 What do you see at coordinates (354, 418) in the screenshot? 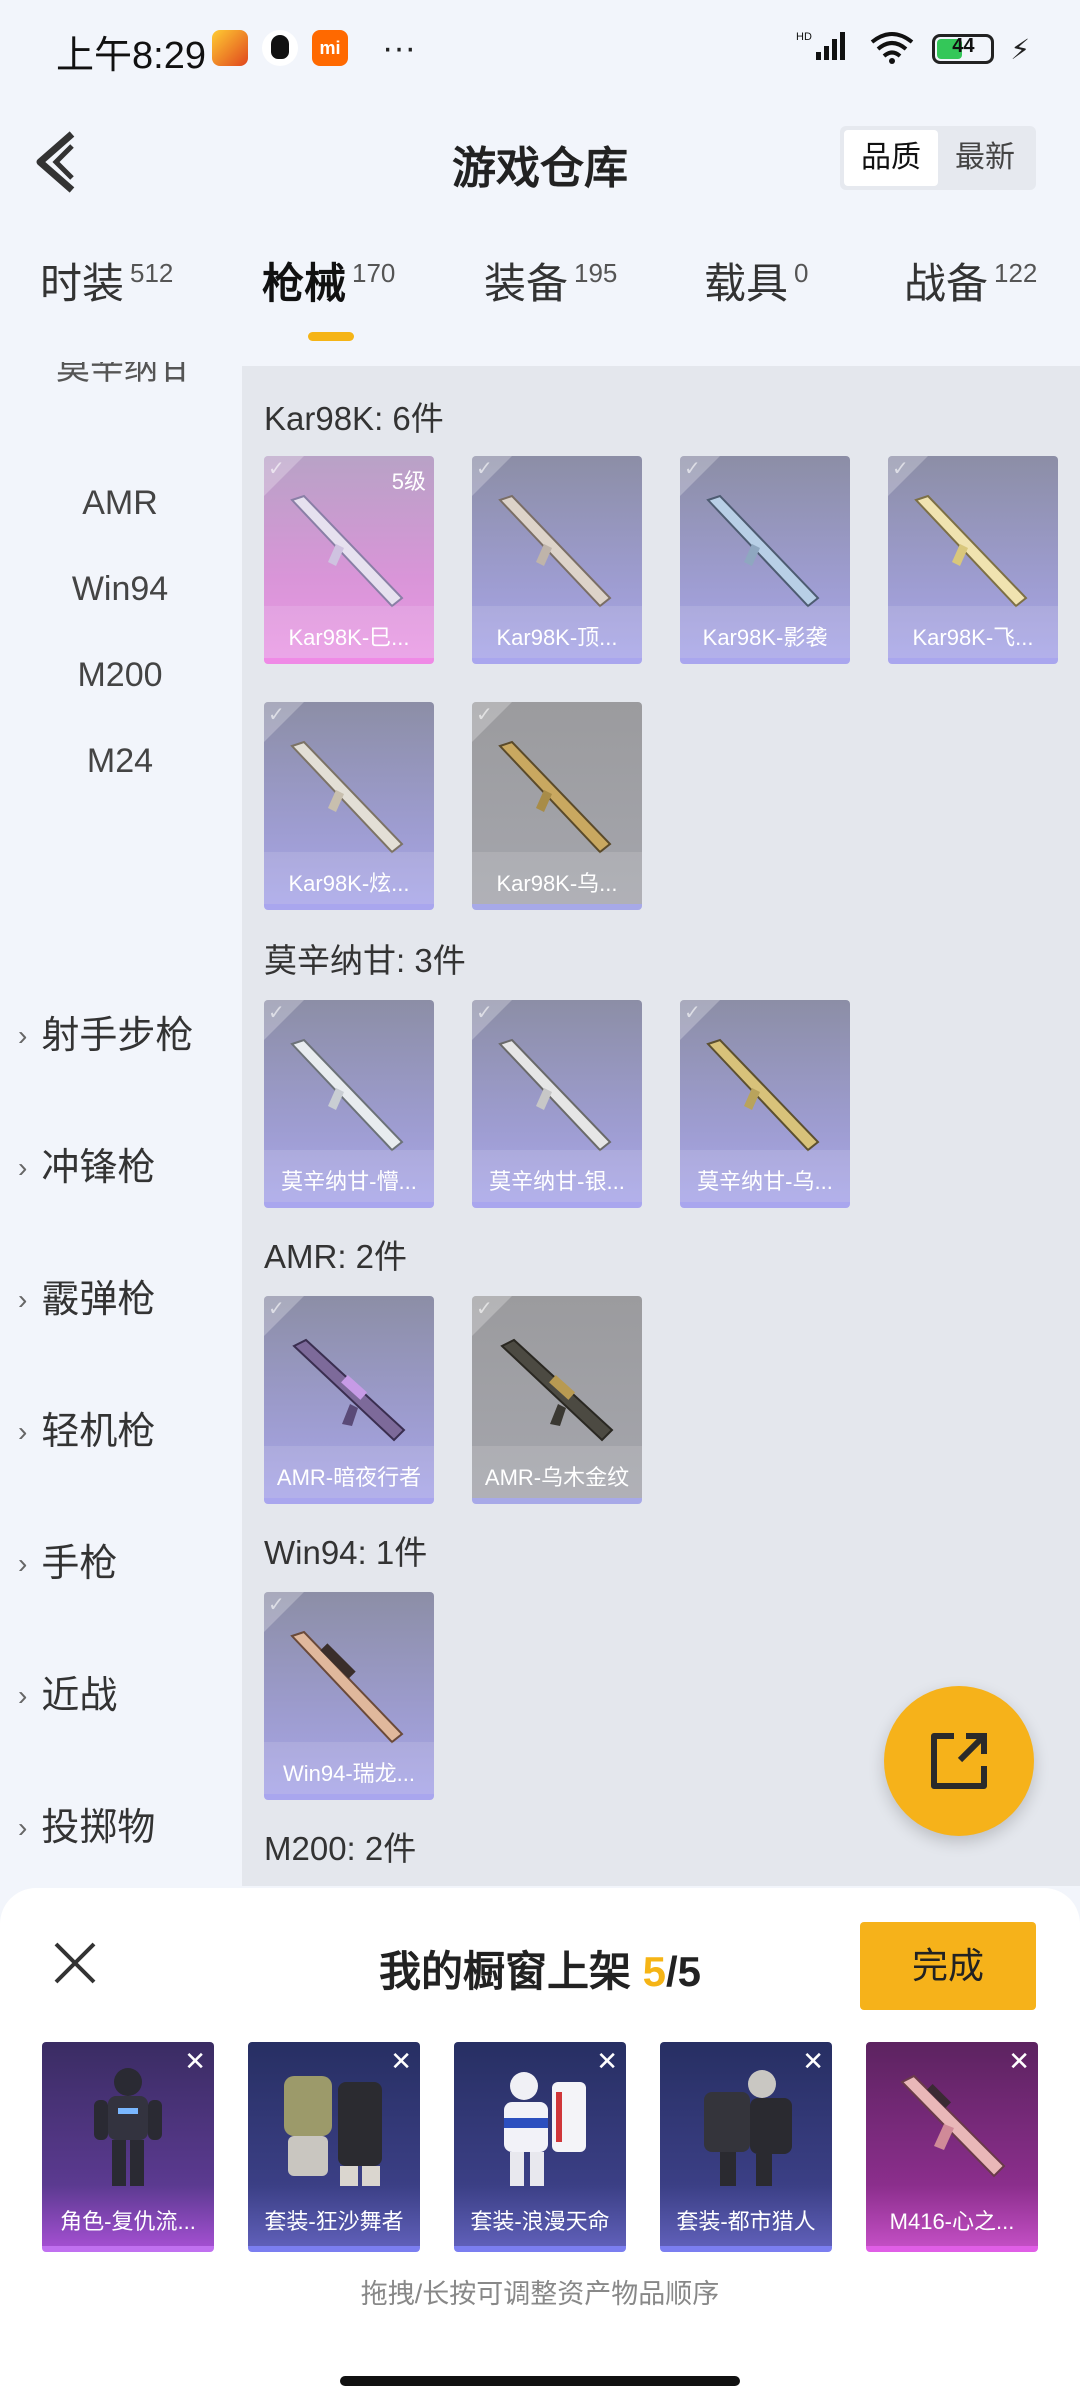
I see `section-title-kar98k: Kar98K: 6件` at bounding box center [354, 418].